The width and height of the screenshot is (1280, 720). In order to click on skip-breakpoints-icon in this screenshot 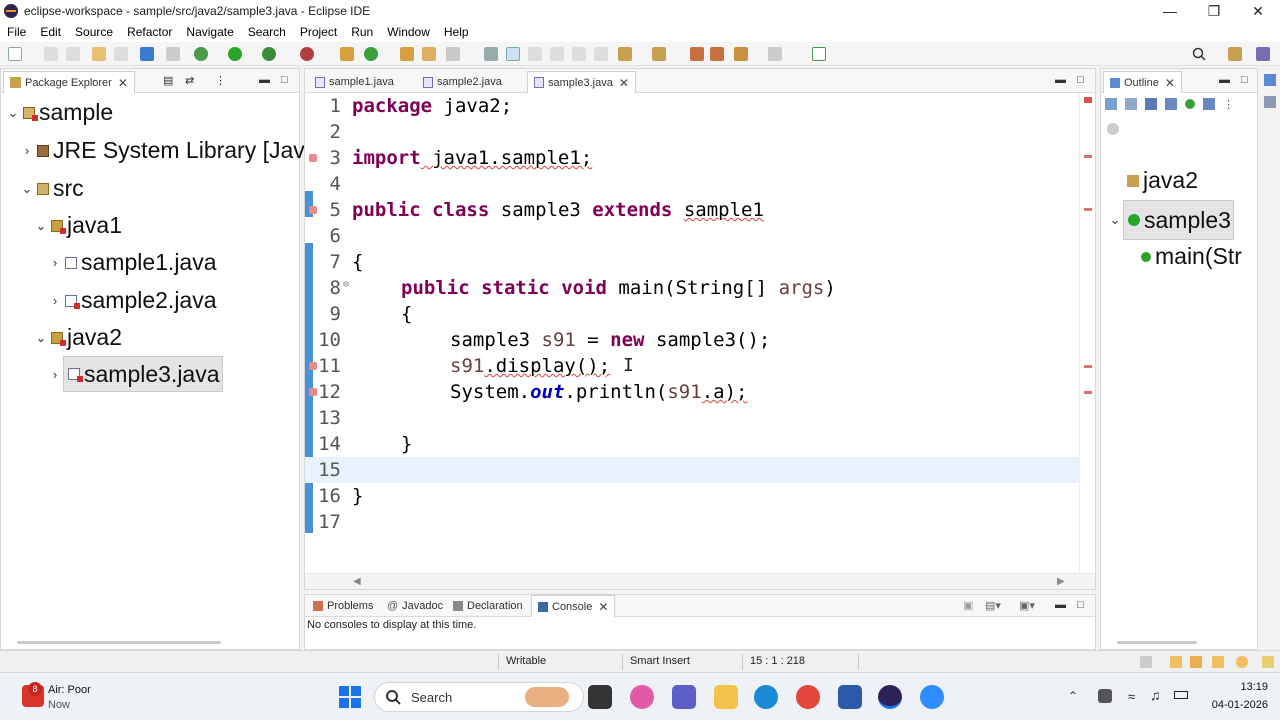, I will do `click(173, 54)`.